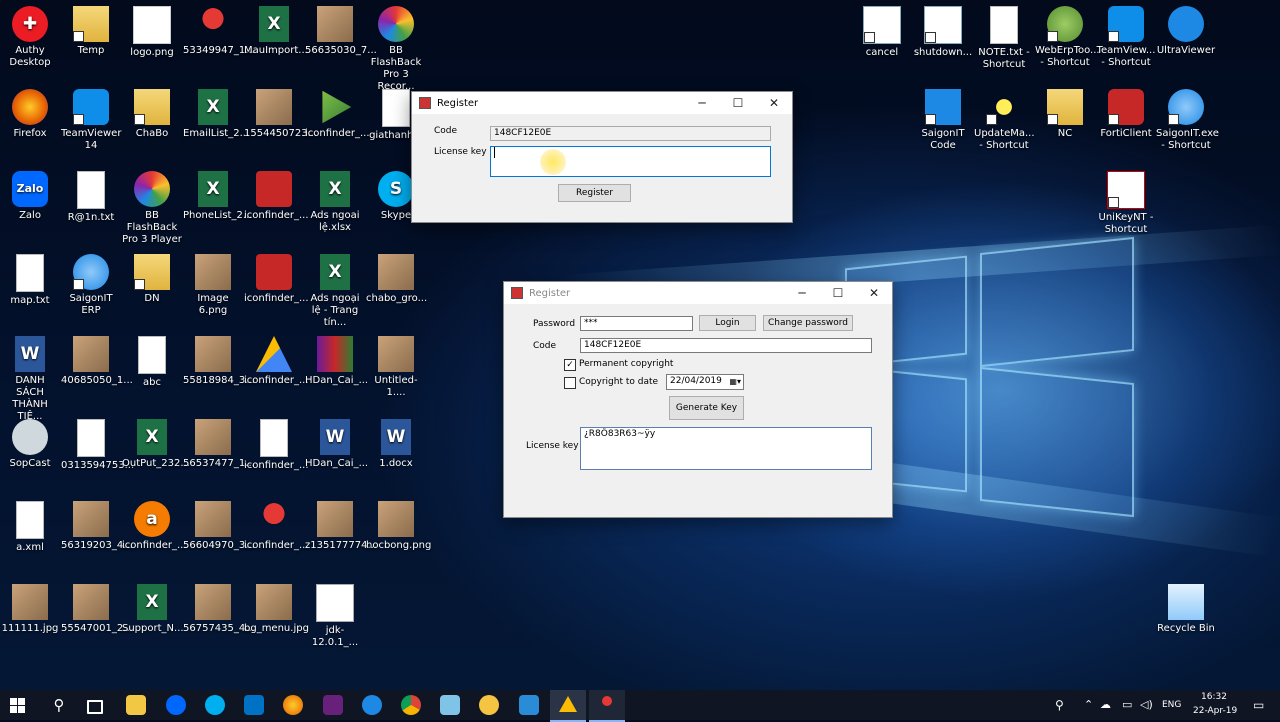 This screenshot has width=1280, height=722. I want to click on desktop-icon: R@1n.txt, so click(91, 197).